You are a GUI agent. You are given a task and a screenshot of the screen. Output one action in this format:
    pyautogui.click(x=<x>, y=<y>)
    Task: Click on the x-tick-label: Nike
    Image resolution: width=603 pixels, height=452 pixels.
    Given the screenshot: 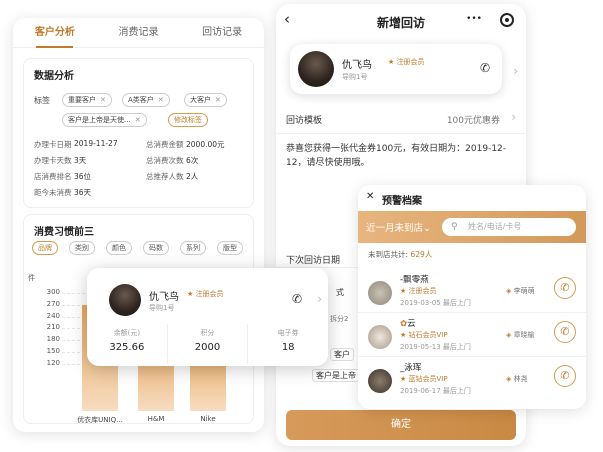 What is the action you would take?
    pyautogui.click(x=208, y=419)
    